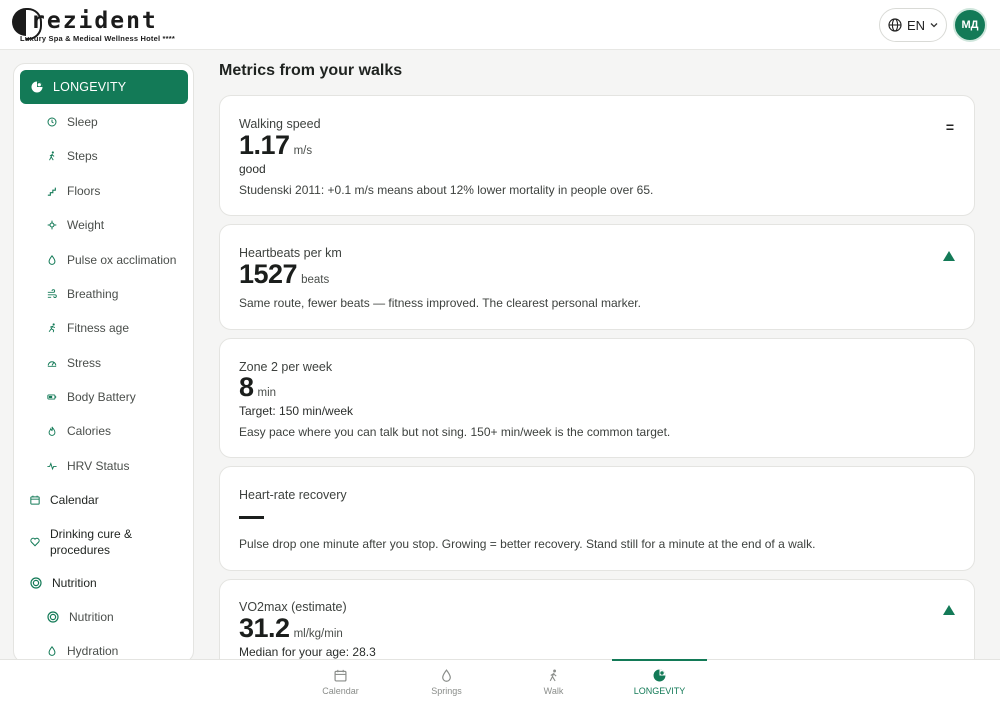 This screenshot has width=1000, height=703. Describe the element at coordinates (94, 21) in the screenshot. I see `brand-name: rezident` at that location.